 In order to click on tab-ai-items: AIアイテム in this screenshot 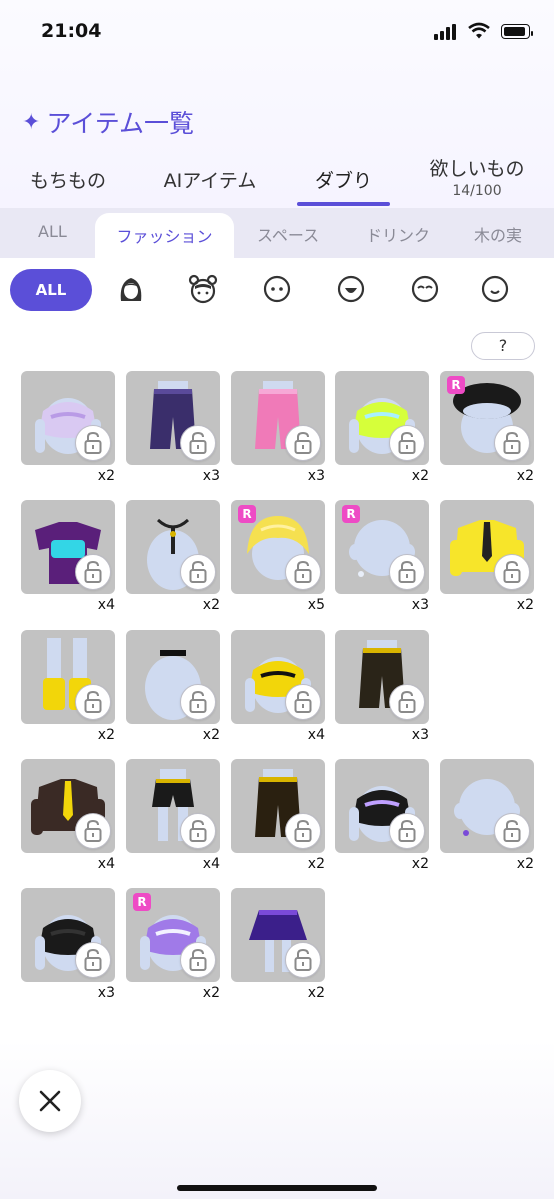, I will do `click(210, 179)`.